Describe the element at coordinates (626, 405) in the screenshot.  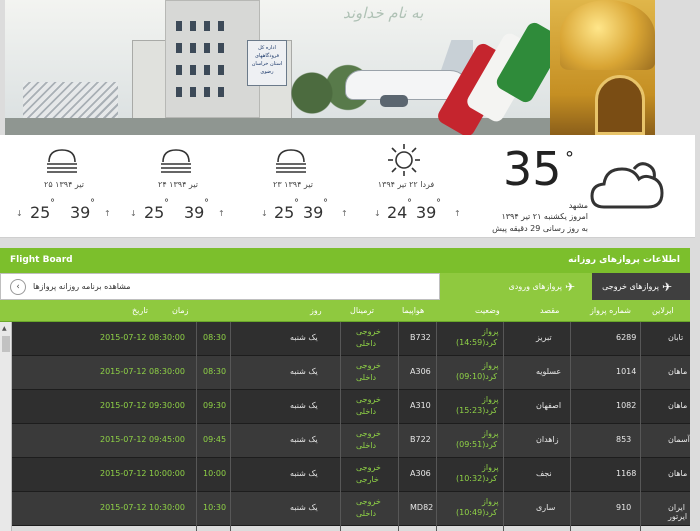
I see `flight-number-cell: 1082` at that location.